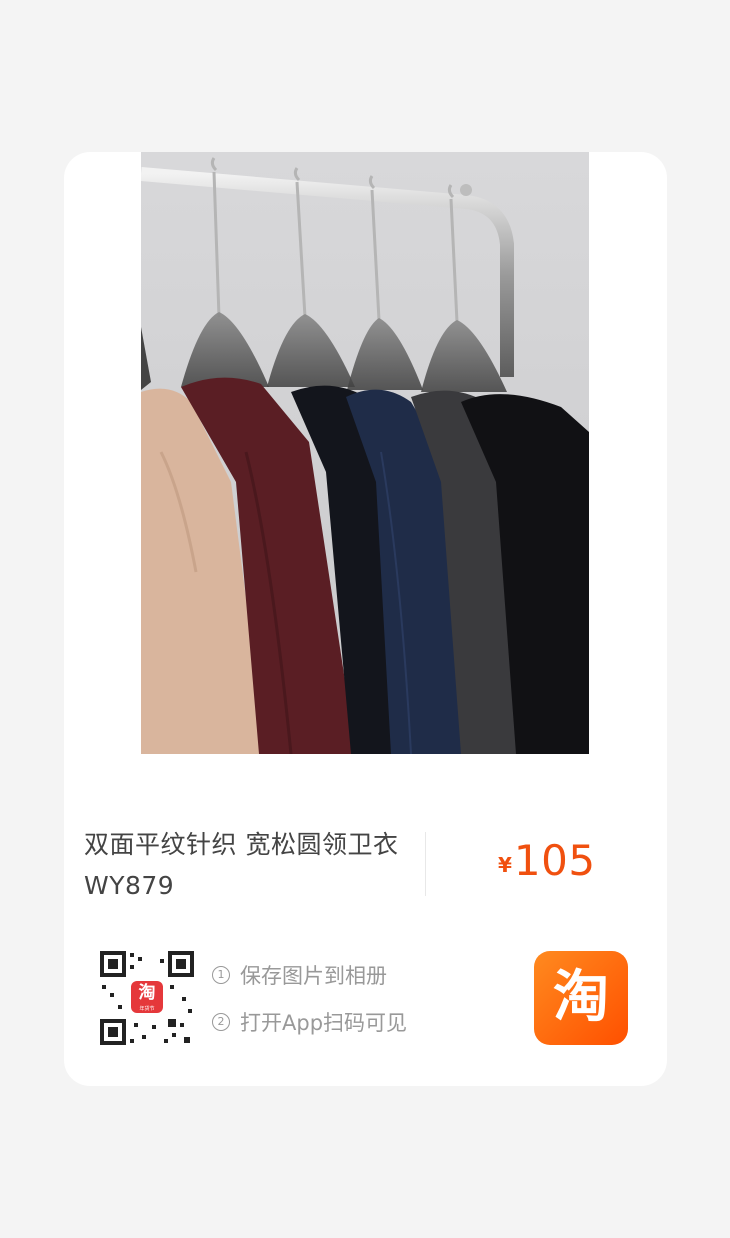 This screenshot has height=1238, width=730. I want to click on taobao-badge-icon: 淘 年货节, so click(147, 997).